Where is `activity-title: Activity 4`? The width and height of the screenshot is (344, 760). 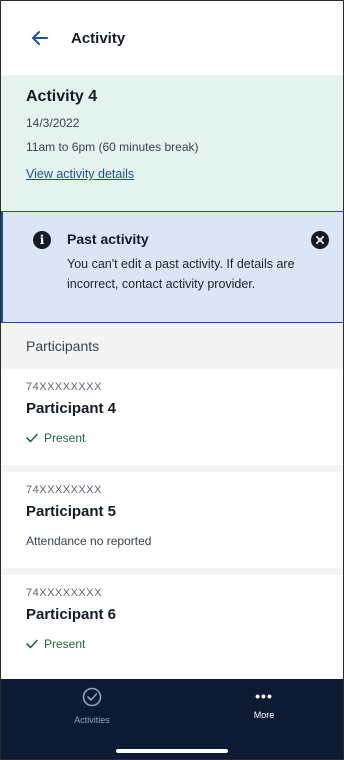
activity-title: Activity 4 is located at coordinates (62, 96).